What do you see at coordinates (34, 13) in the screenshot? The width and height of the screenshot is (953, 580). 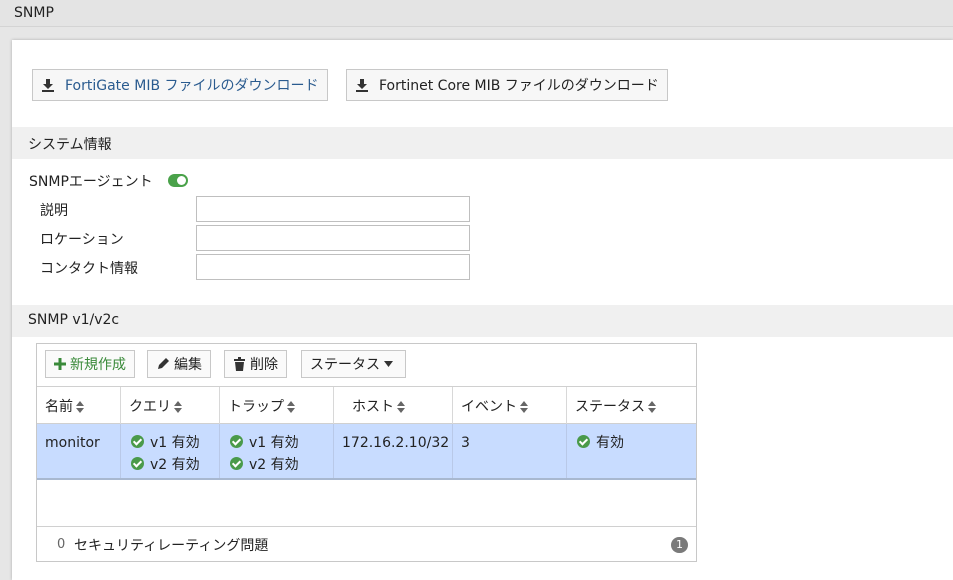 I see `page-title: SNMP` at bounding box center [34, 13].